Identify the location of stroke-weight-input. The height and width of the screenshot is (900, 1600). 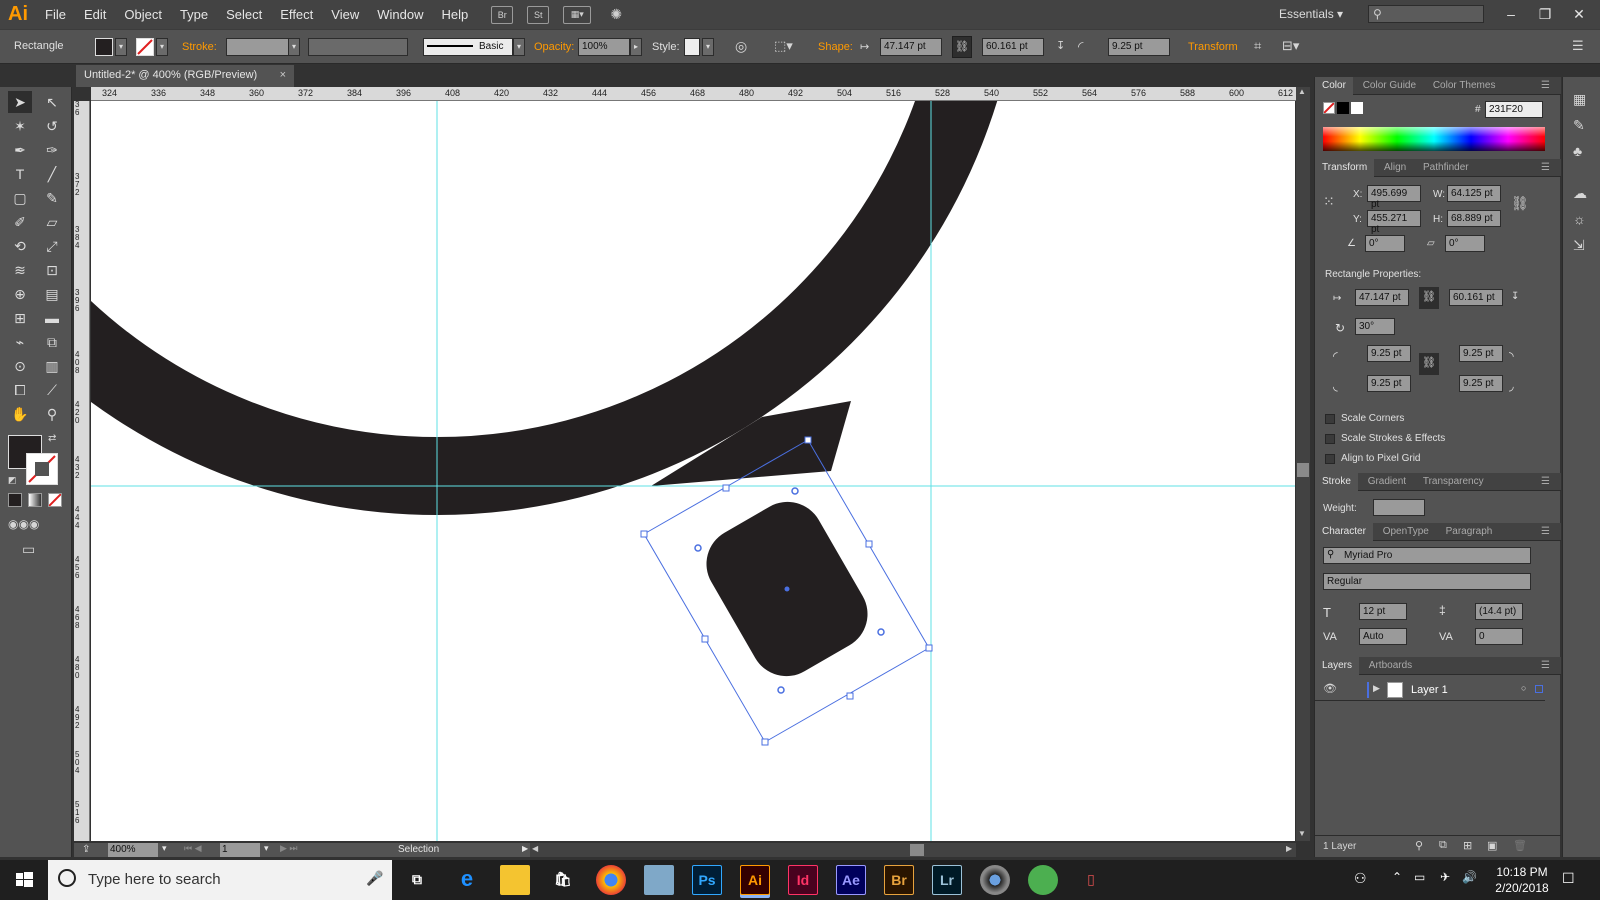
(1399, 507).